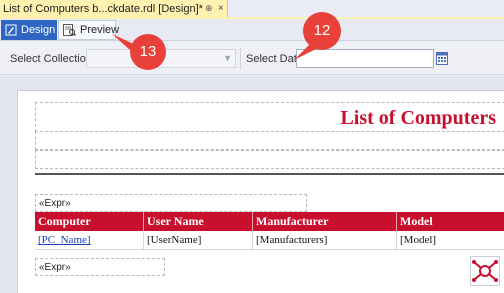 This screenshot has width=504, height=293. What do you see at coordinates (220, 8) in the screenshot?
I see `close-icon: ×` at bounding box center [220, 8].